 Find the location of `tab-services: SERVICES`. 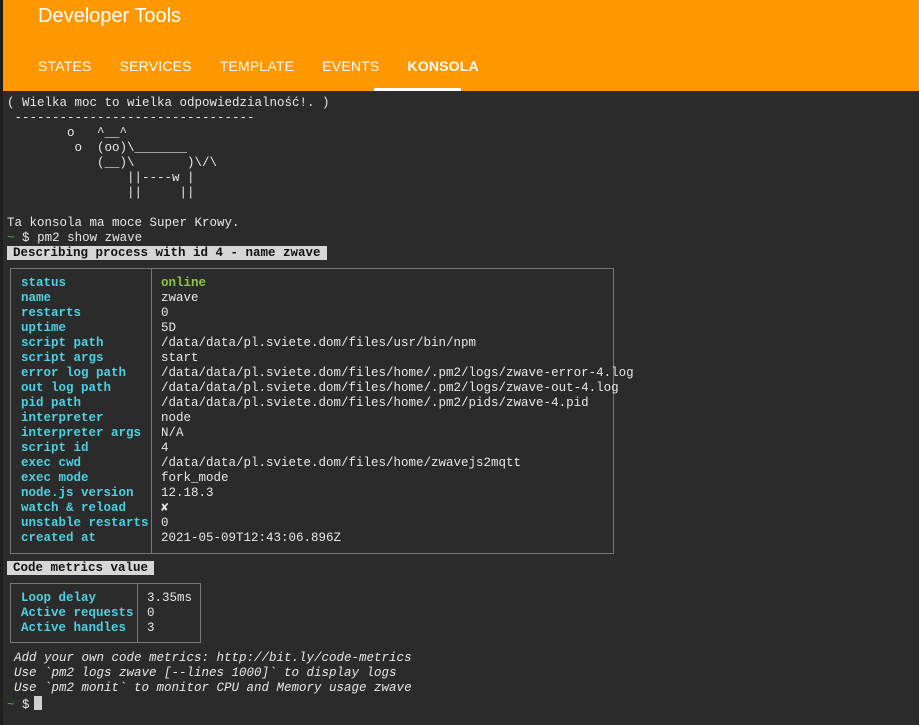

tab-services: SERVICES is located at coordinates (156, 66).